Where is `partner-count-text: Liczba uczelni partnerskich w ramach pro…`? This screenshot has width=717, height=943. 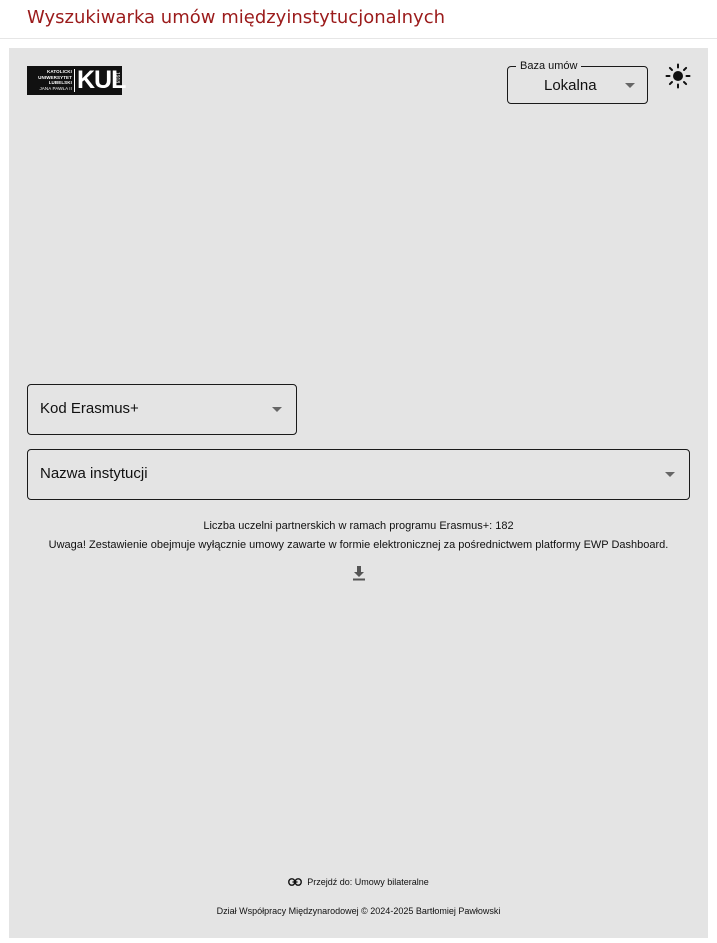
partner-count-text: Liczba uczelni partnerskich w ramach pro… is located at coordinates (358, 526).